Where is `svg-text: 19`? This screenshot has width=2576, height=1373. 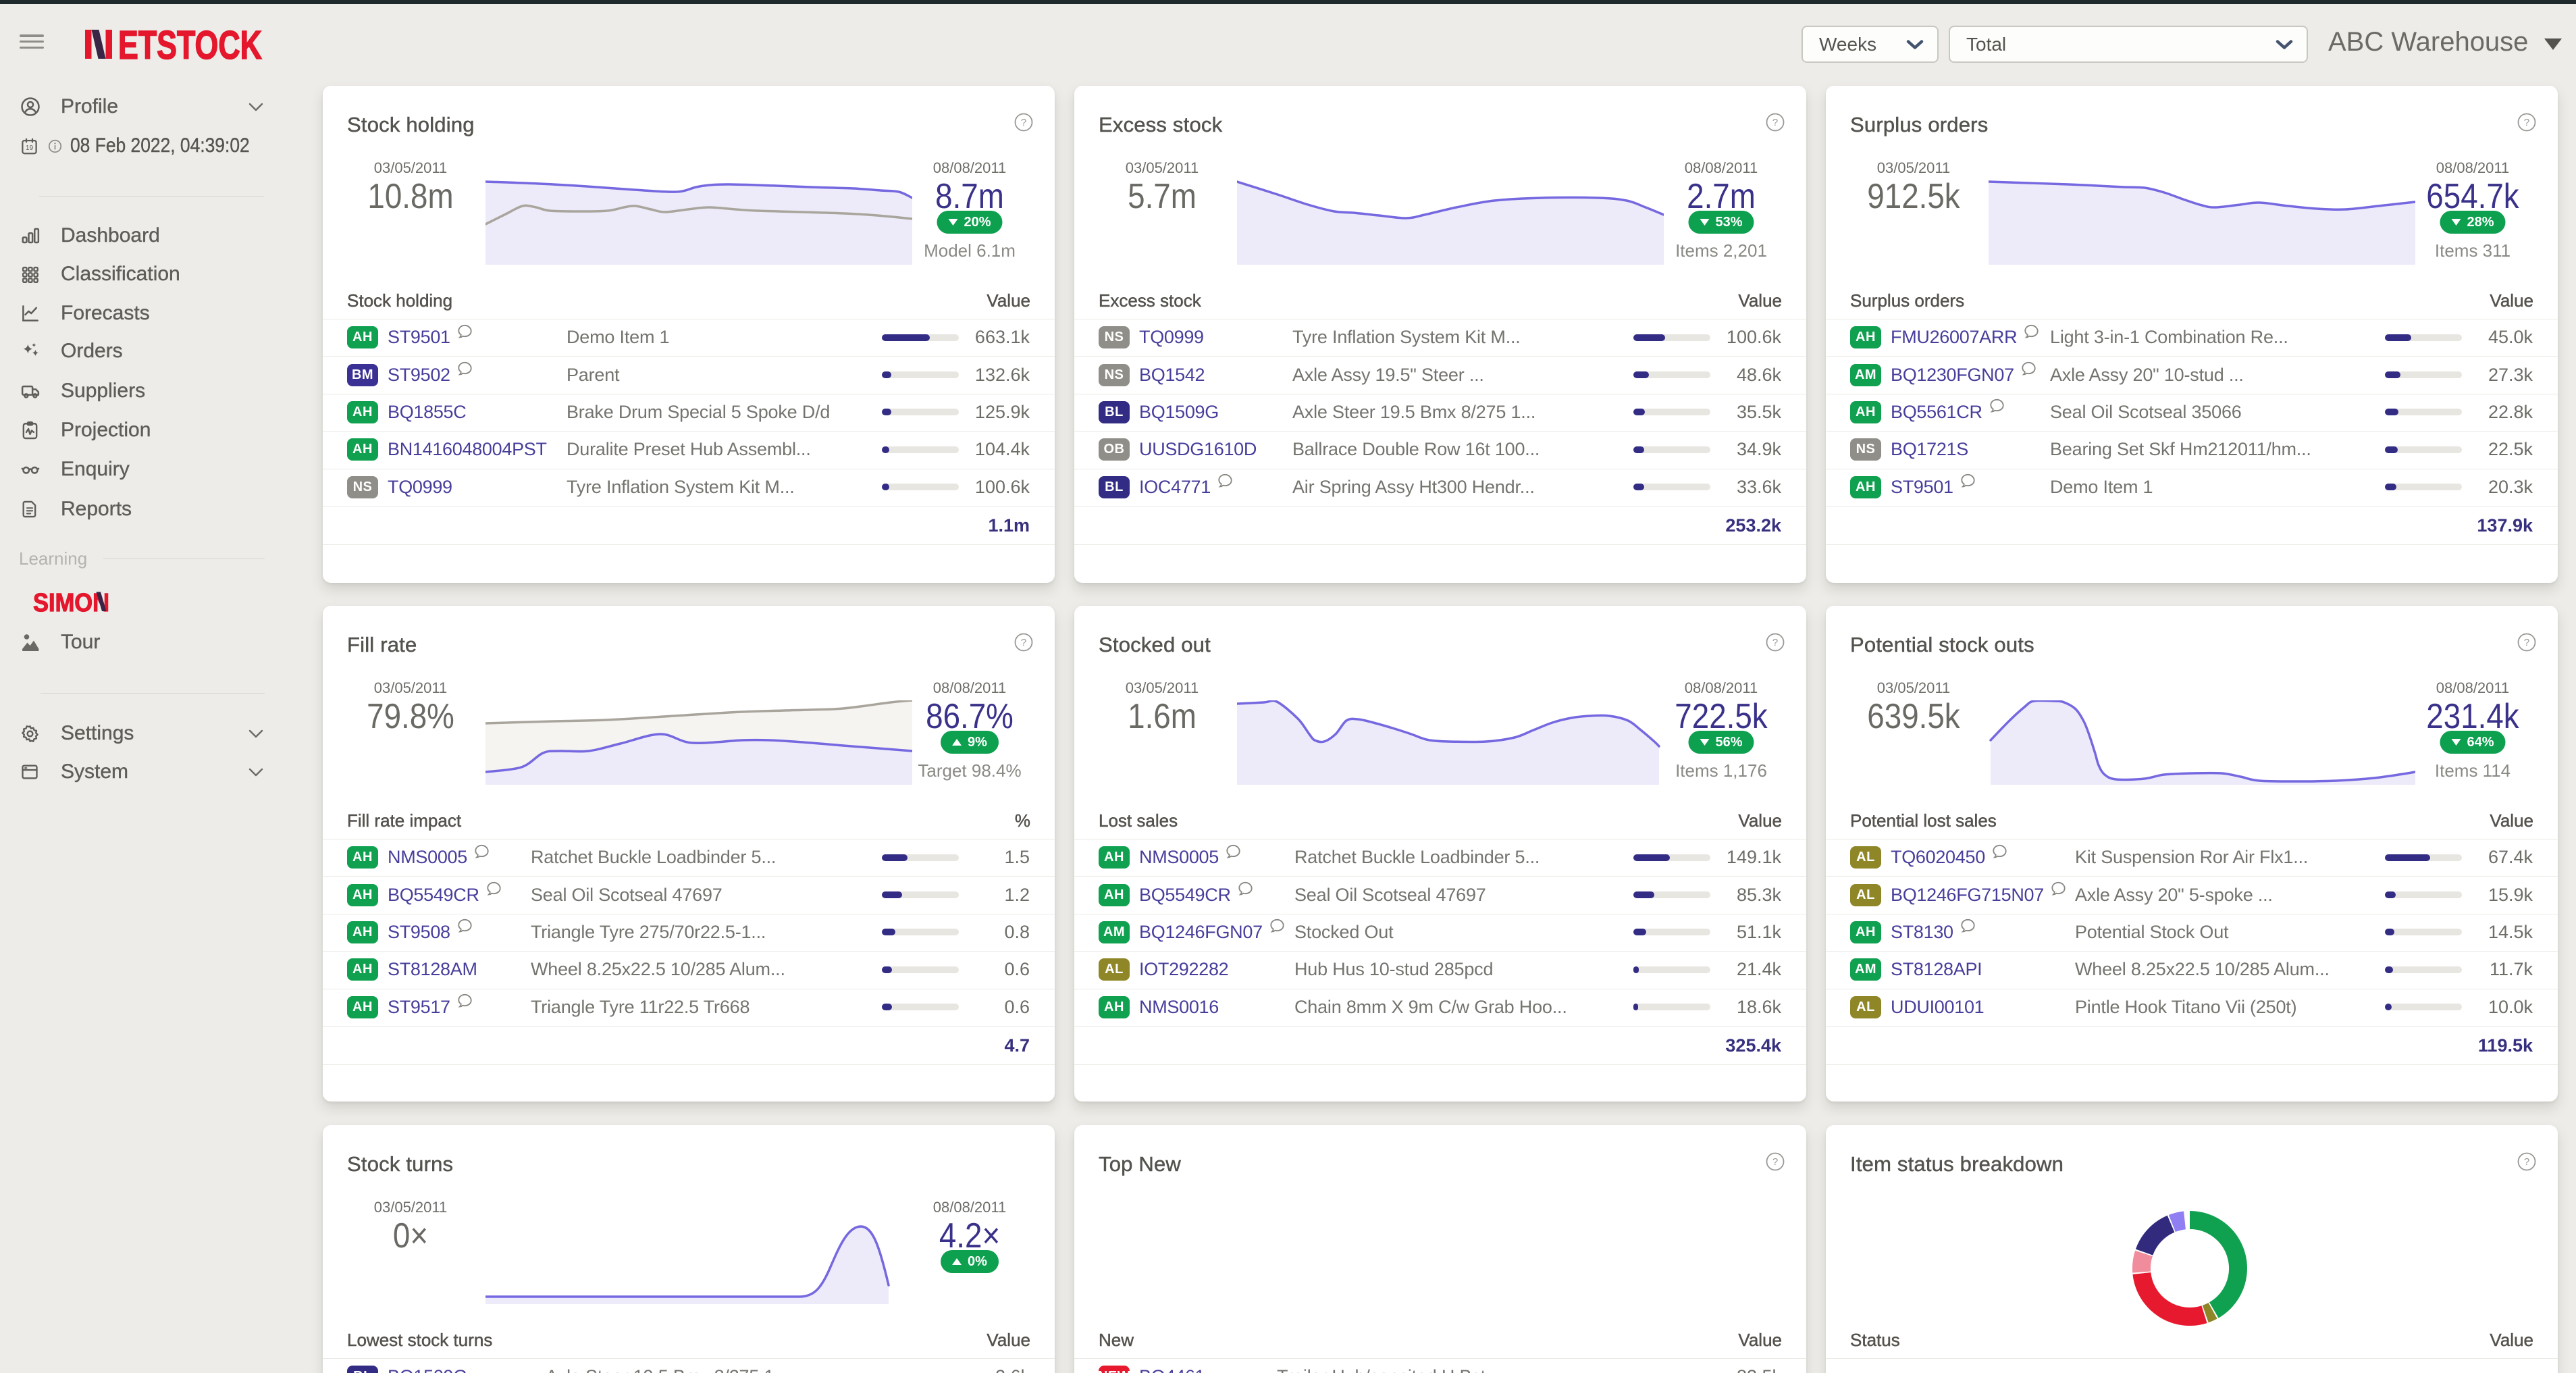 svg-text: 19 is located at coordinates (30, 148).